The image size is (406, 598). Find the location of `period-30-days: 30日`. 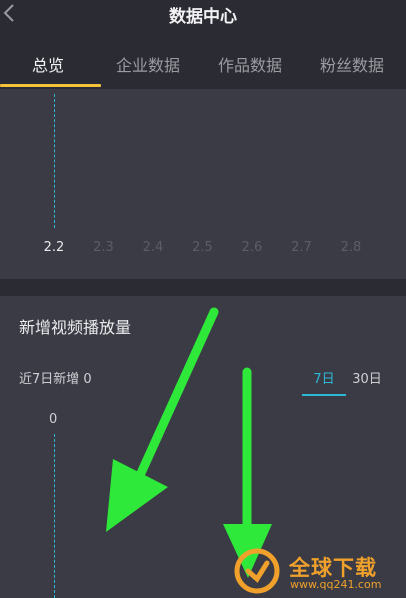

period-30-days: 30日 is located at coordinates (367, 377).